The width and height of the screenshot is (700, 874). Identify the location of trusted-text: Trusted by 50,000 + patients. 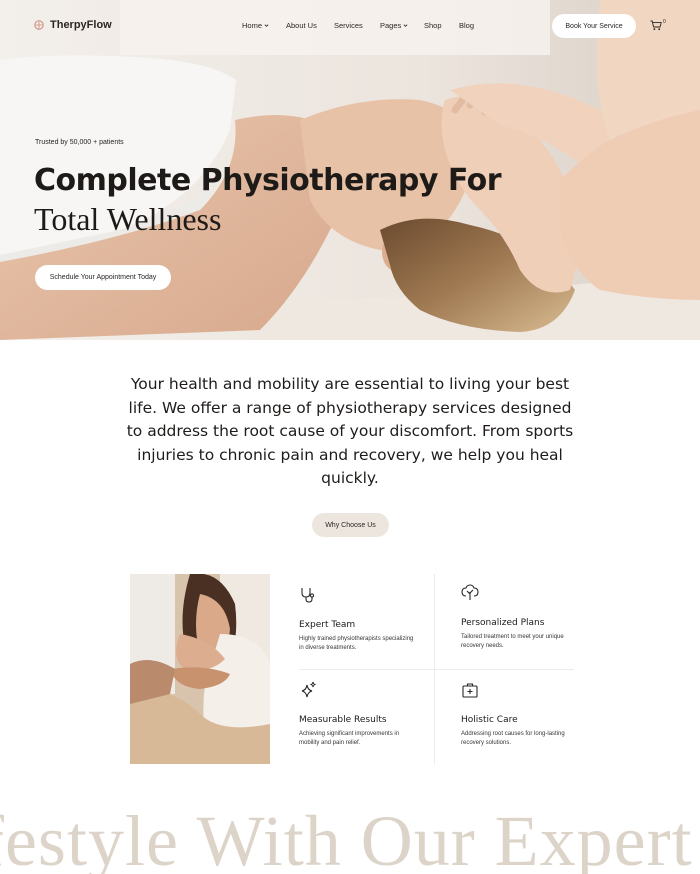
(79, 142).